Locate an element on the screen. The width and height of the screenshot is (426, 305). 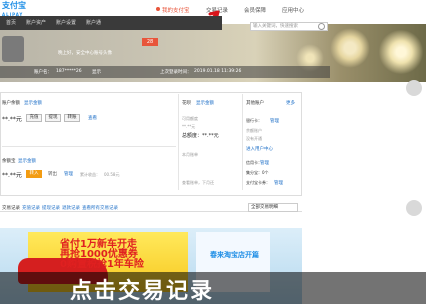
yuebao-label: 余额宝 is located at coordinates (9, 161).